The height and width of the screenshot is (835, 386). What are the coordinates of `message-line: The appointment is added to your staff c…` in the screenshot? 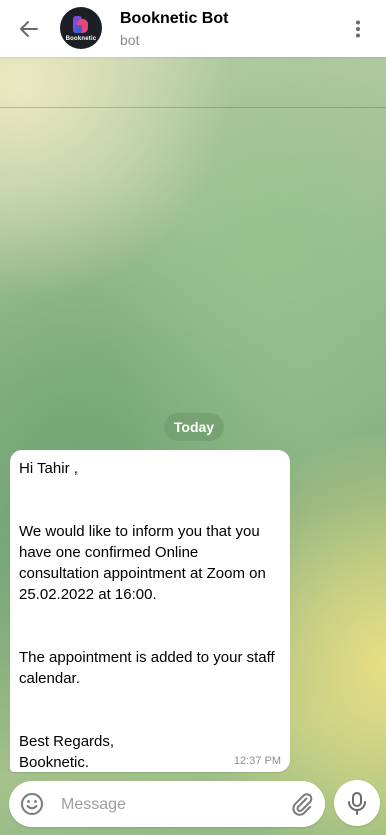 It's located at (147, 668).